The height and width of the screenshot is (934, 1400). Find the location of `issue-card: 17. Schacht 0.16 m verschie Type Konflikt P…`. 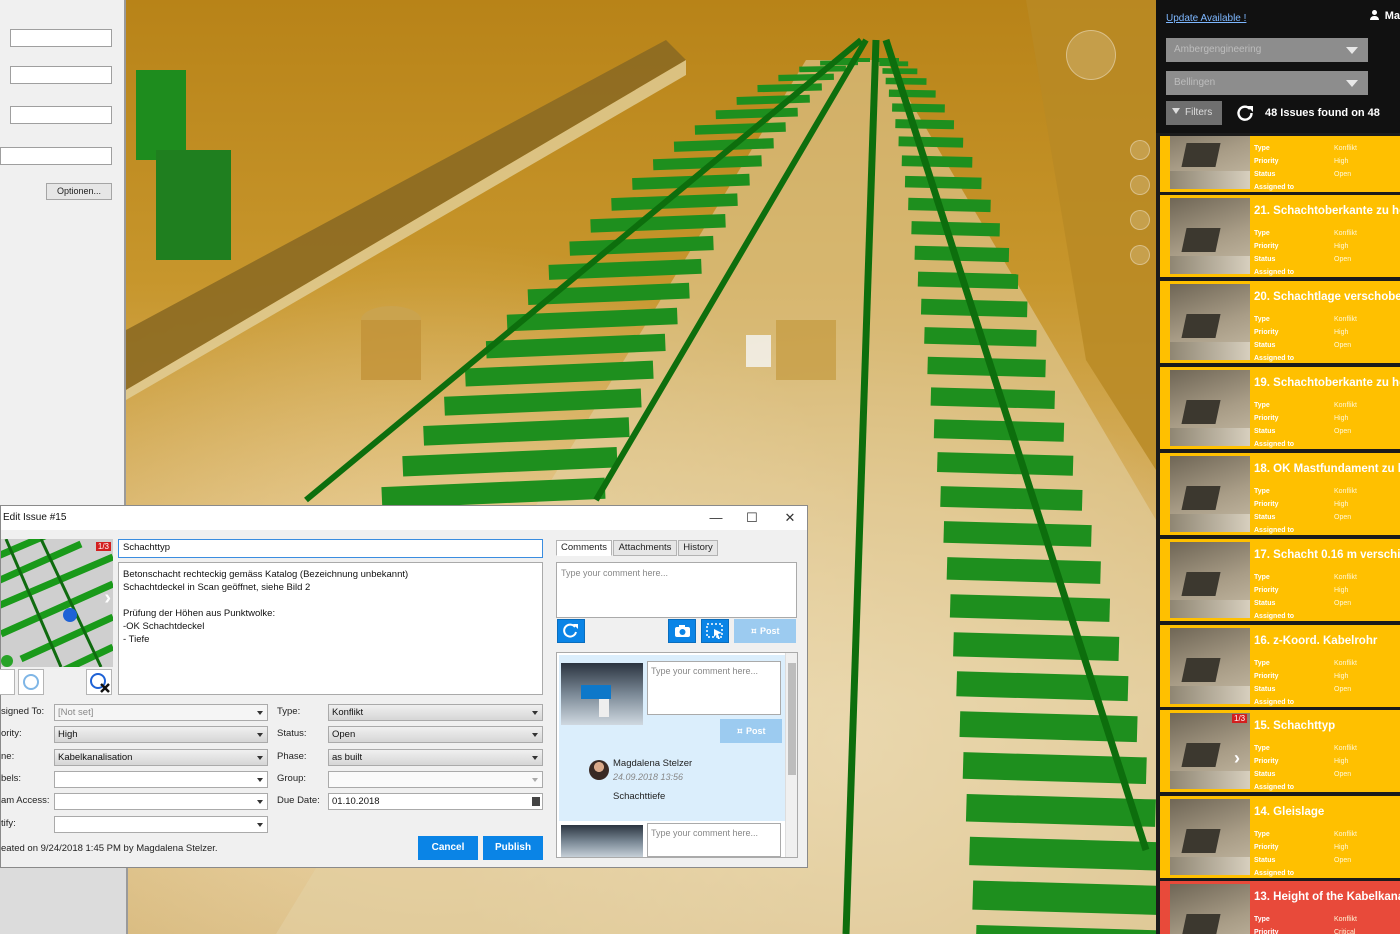

issue-card: 17. Schacht 0.16 m verschie Type Konflikt P… is located at coordinates (1280, 580).